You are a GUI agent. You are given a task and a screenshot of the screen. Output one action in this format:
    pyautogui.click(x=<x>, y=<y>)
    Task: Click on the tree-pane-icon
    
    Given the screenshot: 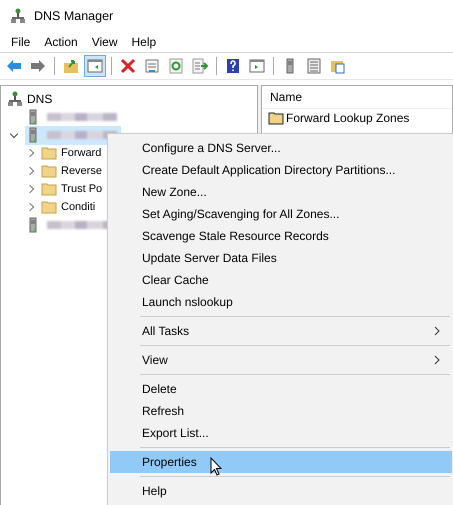 What is the action you would take?
    pyautogui.click(x=95, y=66)
    